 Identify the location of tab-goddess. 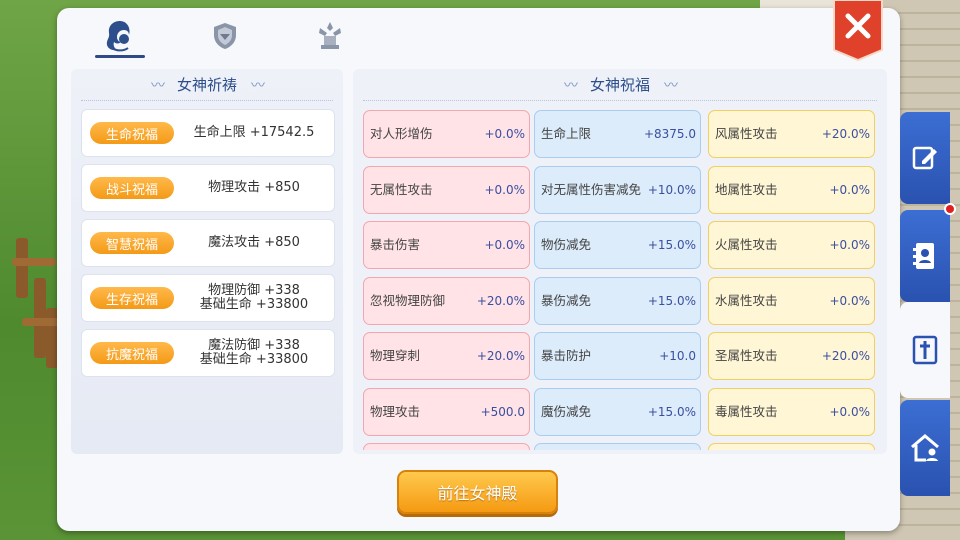
(120, 36).